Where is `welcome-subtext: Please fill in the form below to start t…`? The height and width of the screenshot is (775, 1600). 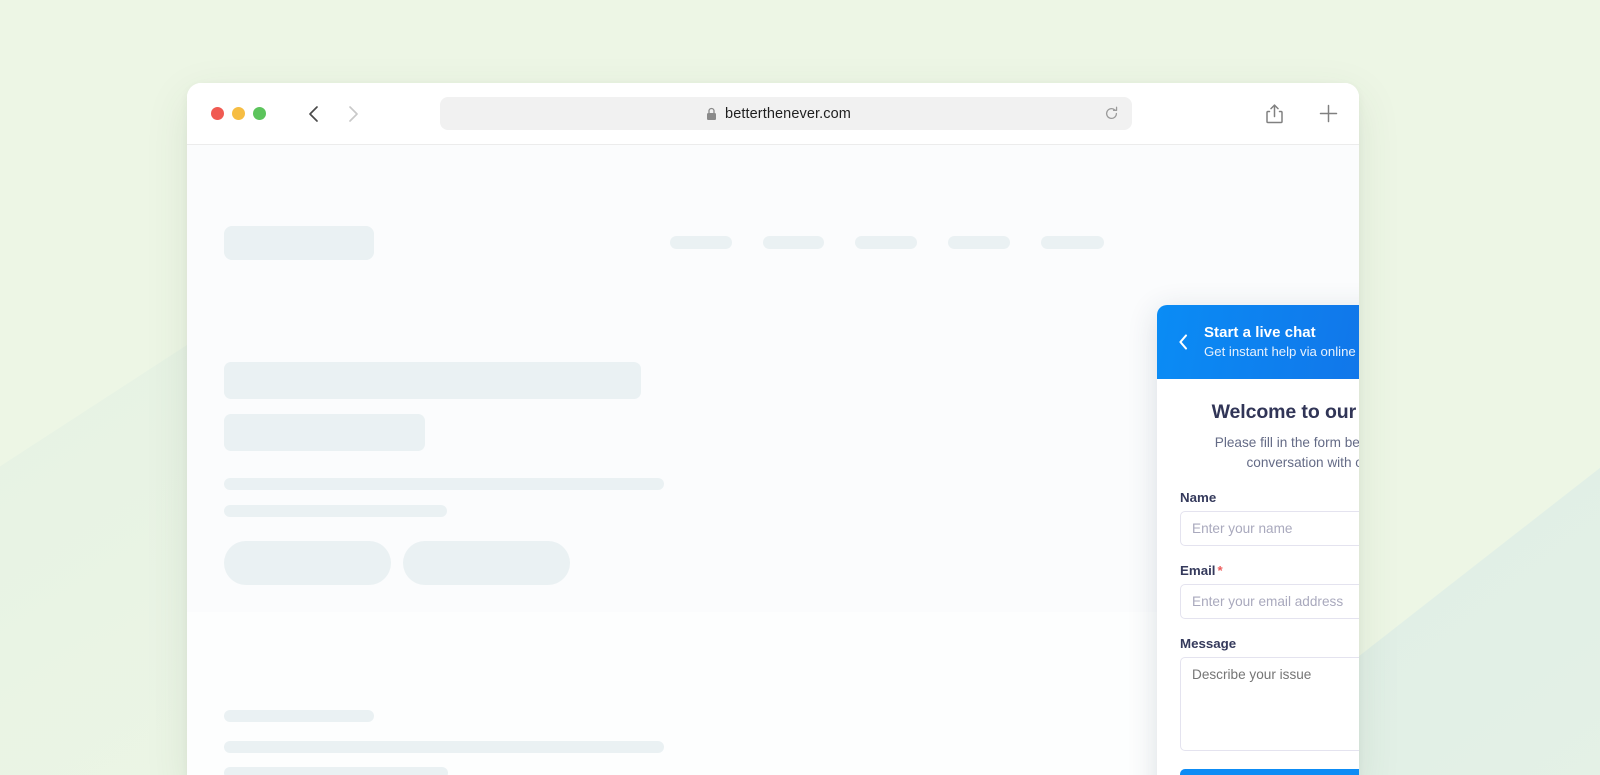 welcome-subtext: Please fill in the form below to start t… is located at coordinates (1286, 452).